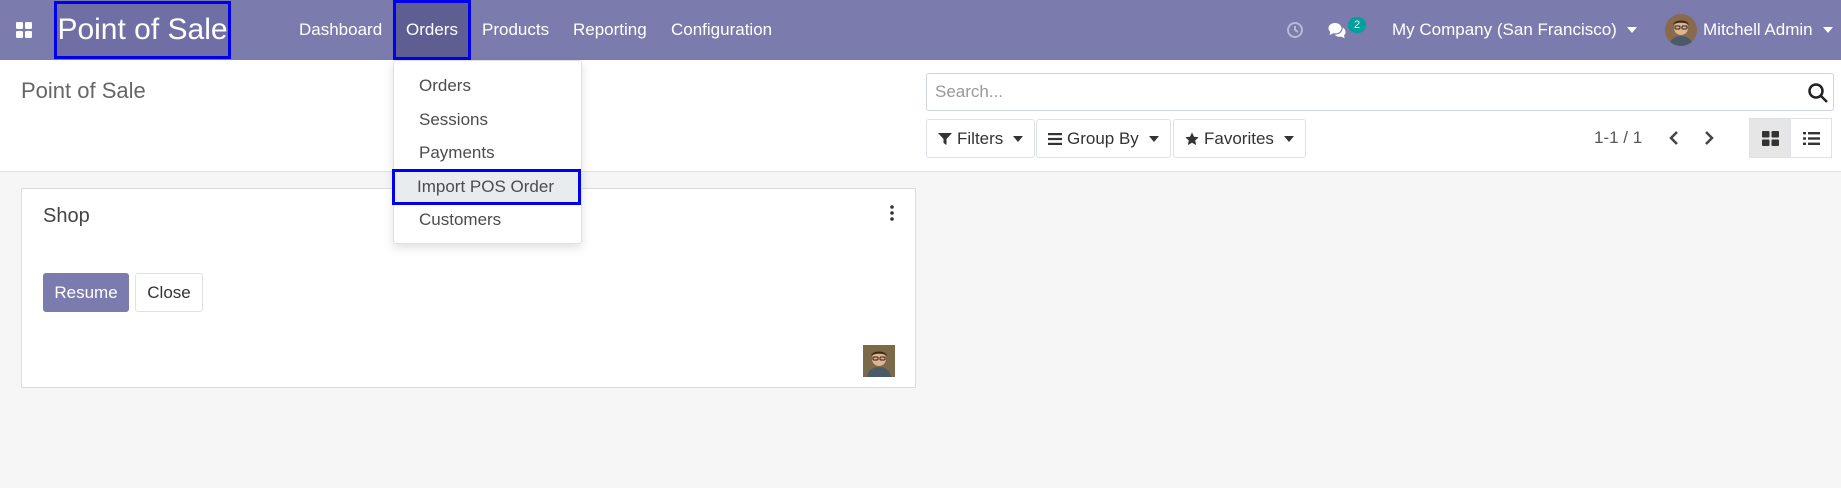 The width and height of the screenshot is (1841, 488). I want to click on menu-dashboard: Dashboard, so click(340, 30).